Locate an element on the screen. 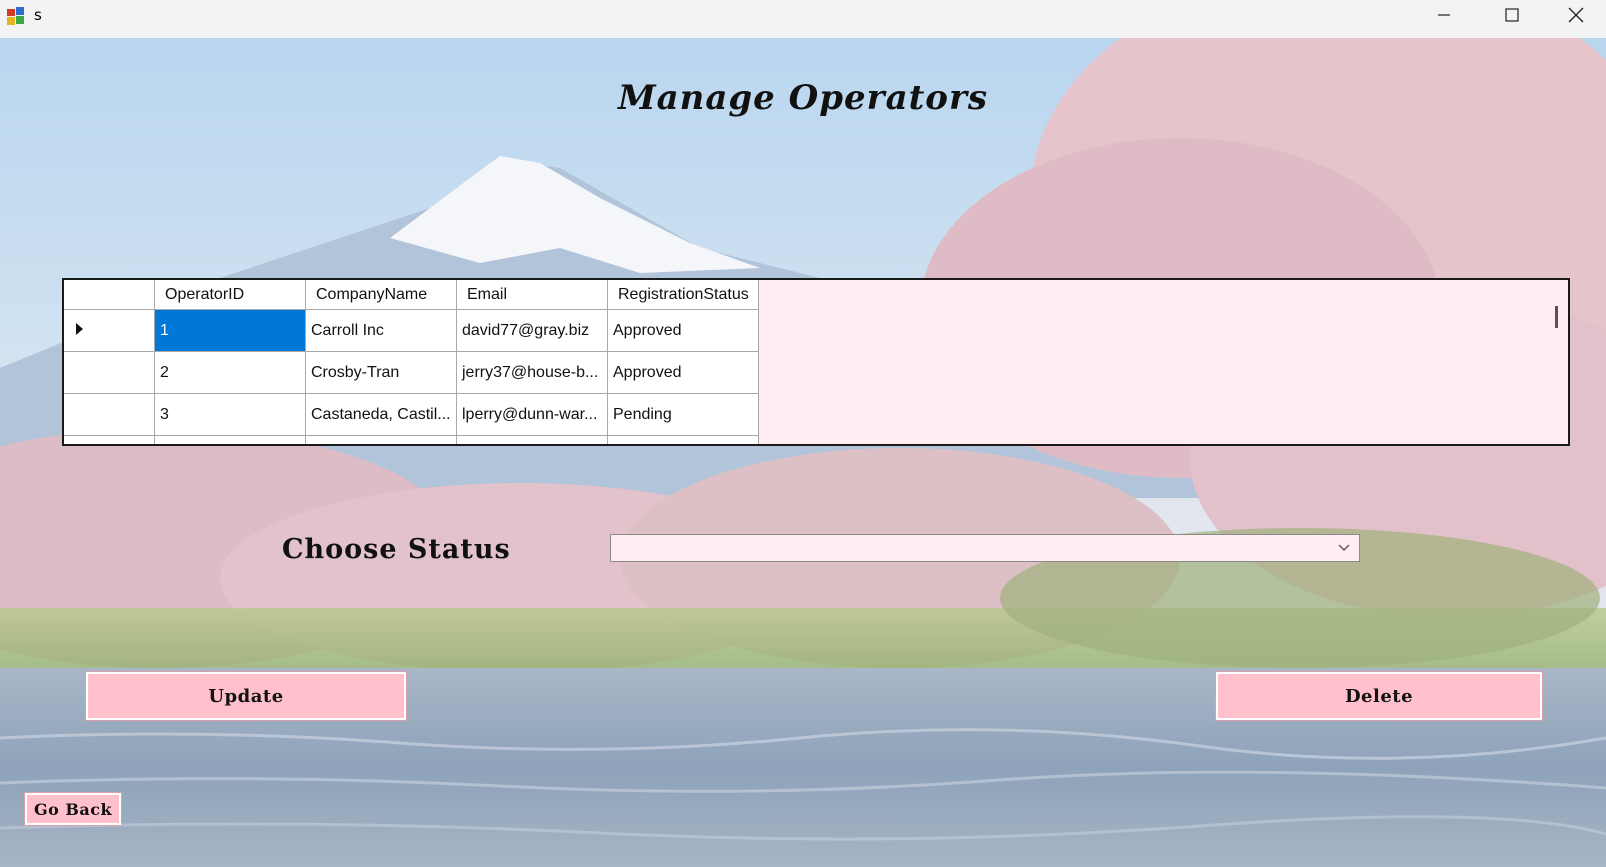 This screenshot has width=1606, height=867. page-title: Manage Operators is located at coordinates (803, 98).